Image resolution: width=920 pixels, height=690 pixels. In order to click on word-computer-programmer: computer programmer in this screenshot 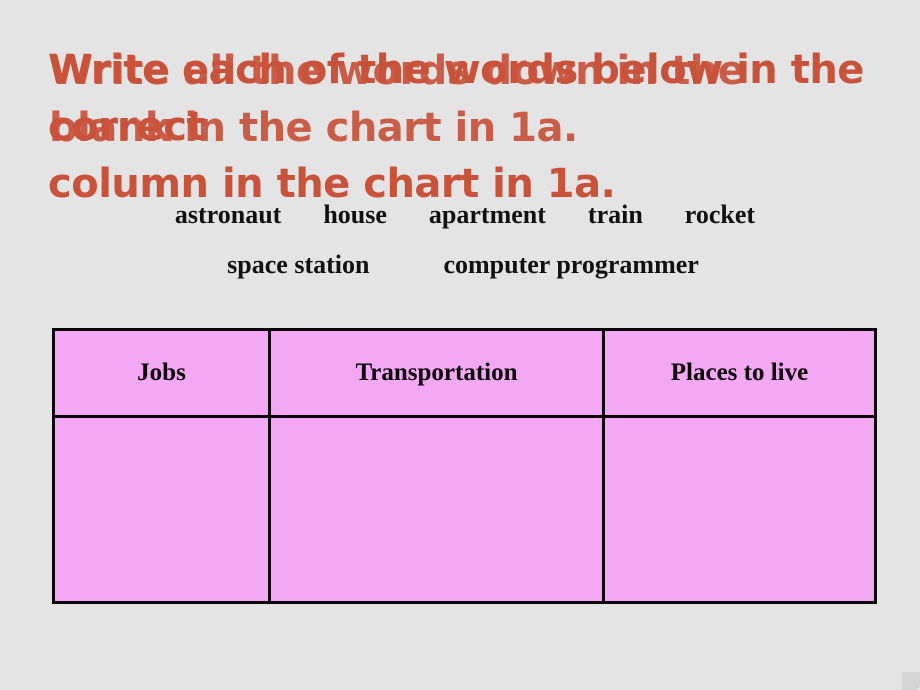, I will do `click(571, 264)`.